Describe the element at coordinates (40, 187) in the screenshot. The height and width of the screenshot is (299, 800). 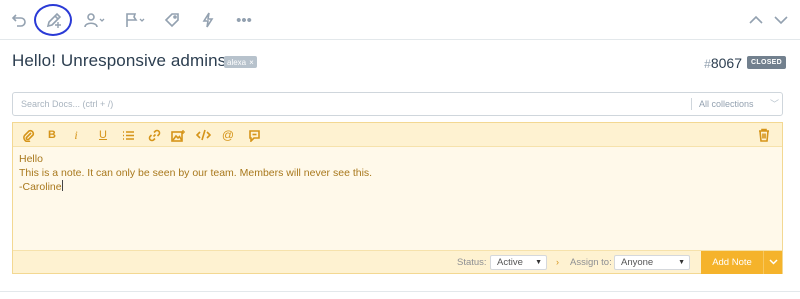
I see `note-line: -Caroline` at that location.